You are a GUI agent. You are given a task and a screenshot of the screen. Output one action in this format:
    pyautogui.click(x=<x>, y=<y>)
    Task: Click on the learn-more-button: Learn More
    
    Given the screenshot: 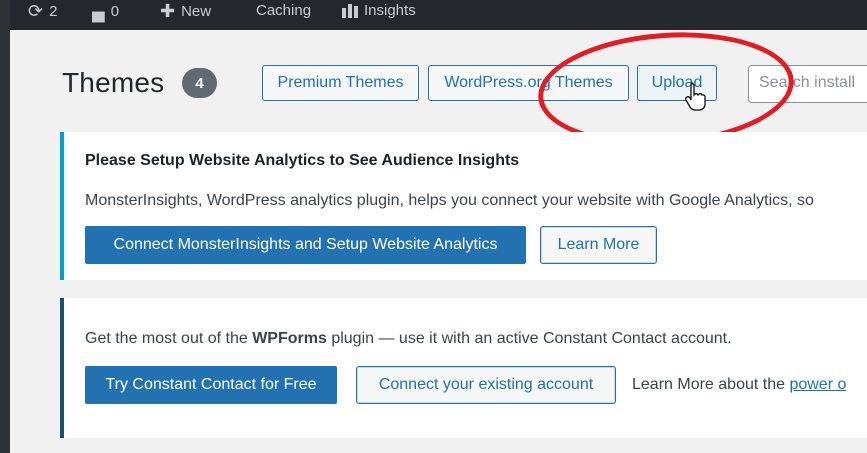 What is the action you would take?
    pyautogui.click(x=598, y=245)
    